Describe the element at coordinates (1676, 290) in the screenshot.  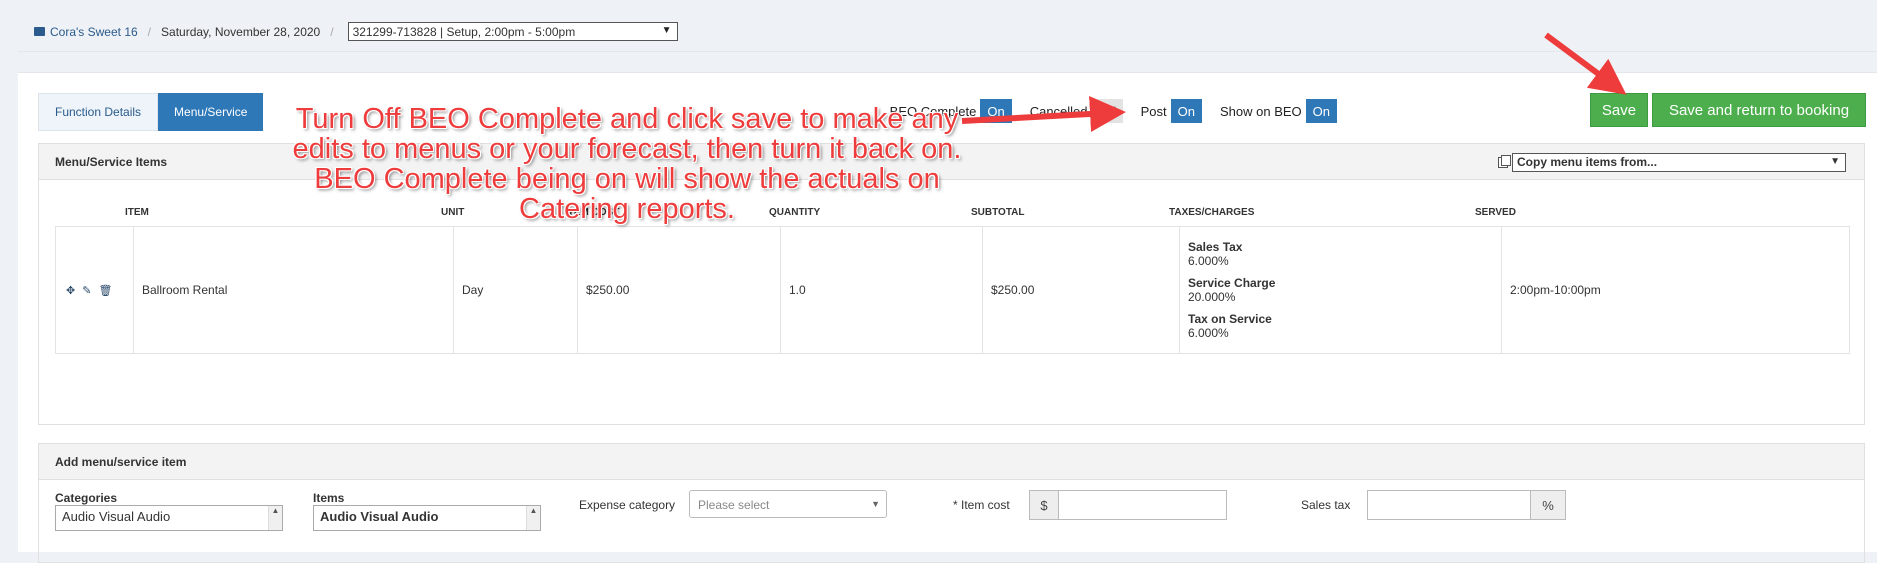
I see `cell-served: 2:00pm-10:00pm` at that location.